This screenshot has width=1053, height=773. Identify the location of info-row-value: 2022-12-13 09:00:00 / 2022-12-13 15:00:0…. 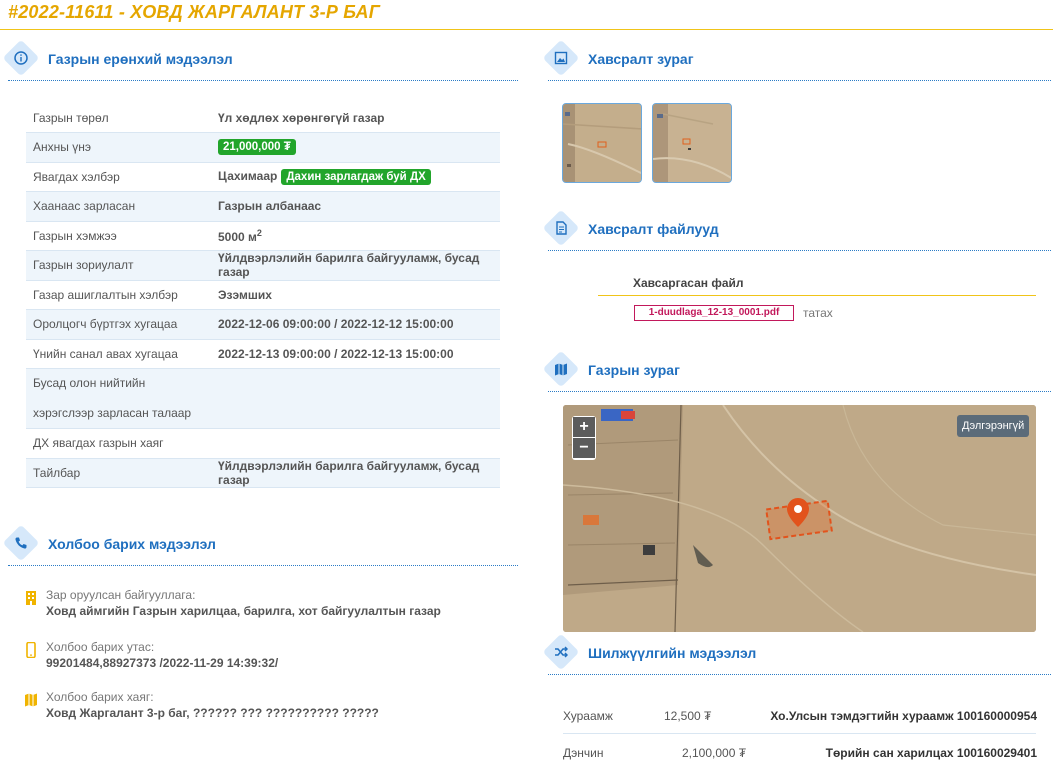
(355, 354).